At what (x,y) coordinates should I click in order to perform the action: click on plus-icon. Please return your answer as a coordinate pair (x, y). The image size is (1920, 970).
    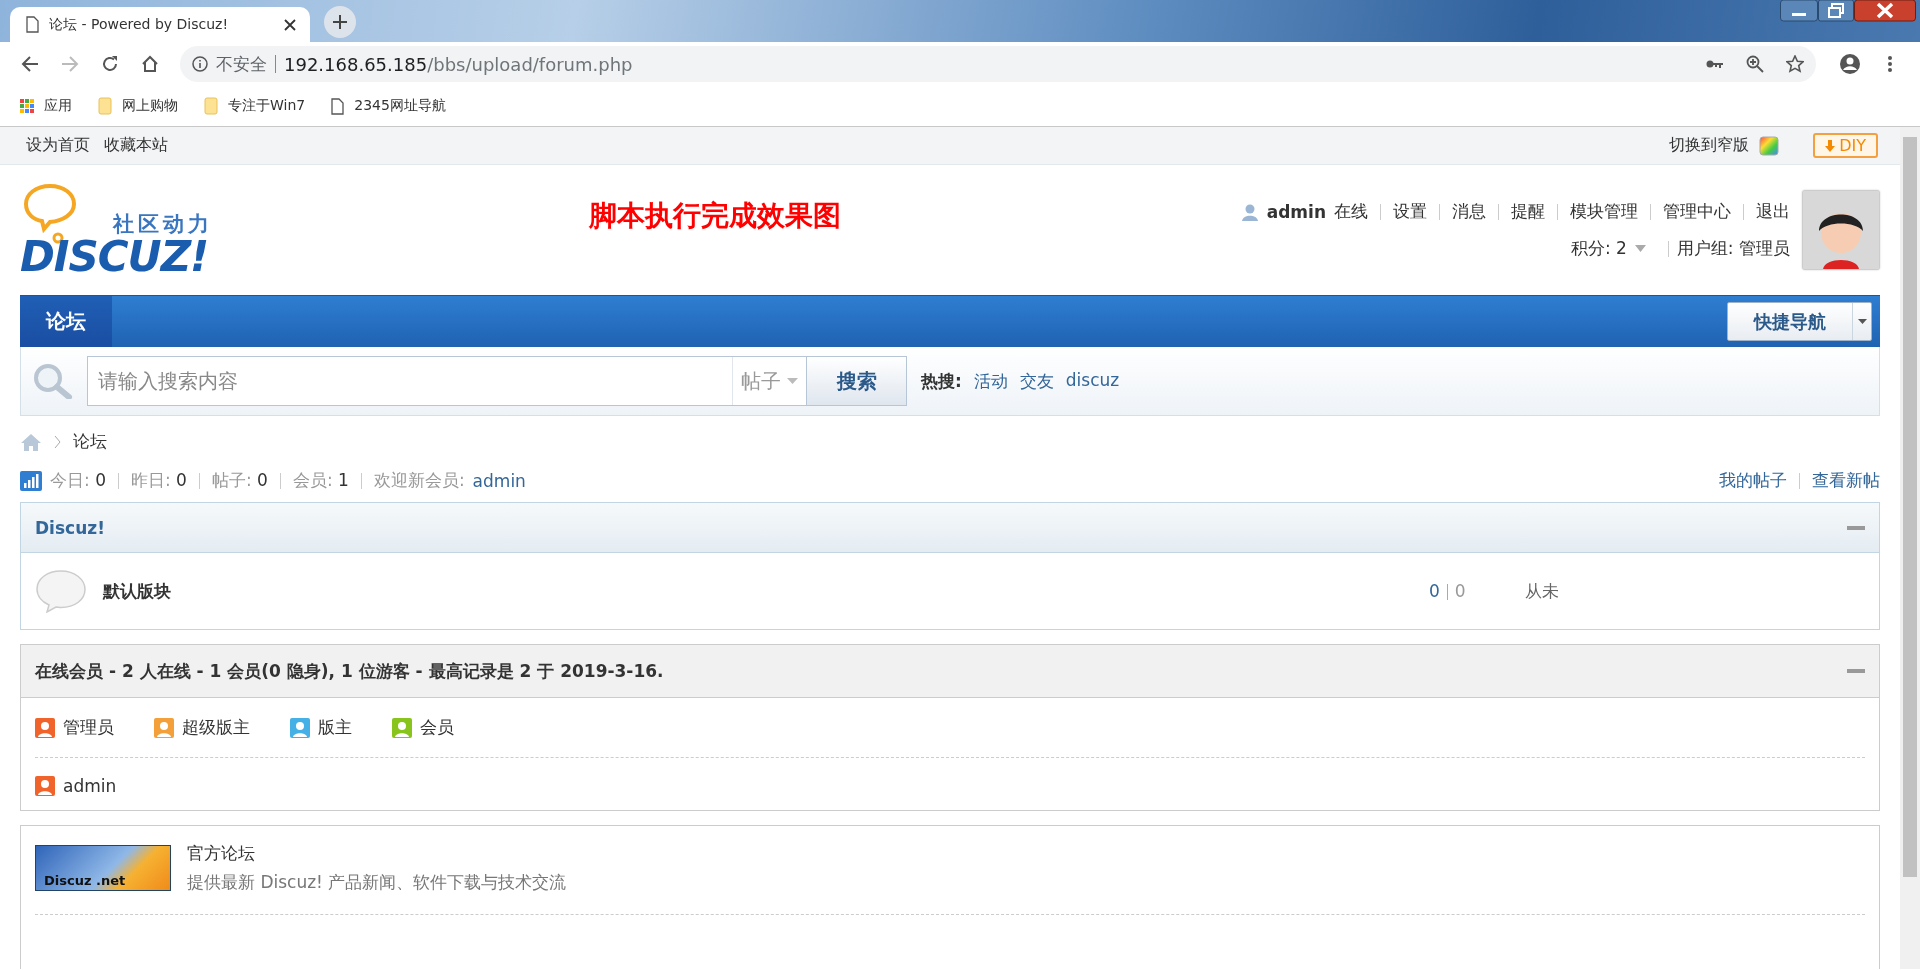
    Looking at the image, I should click on (340, 22).